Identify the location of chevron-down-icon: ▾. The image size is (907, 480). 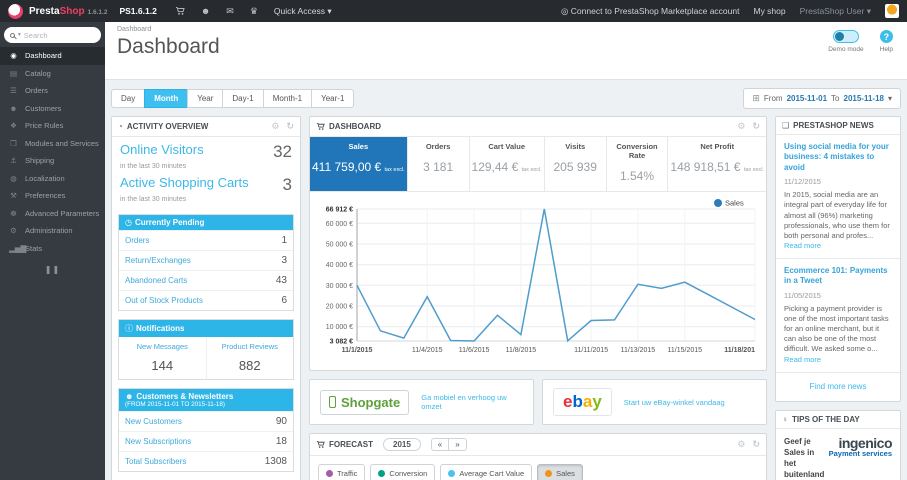
(19, 35).